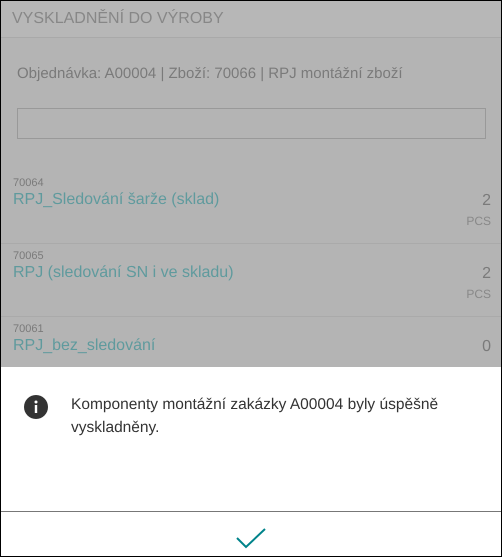 This screenshot has width=502, height=557. Describe the element at coordinates (255, 416) in the screenshot. I see `dialog-message: Komponenty montážní zakázky A00004 byly úspěšně vyskladněny.` at that location.